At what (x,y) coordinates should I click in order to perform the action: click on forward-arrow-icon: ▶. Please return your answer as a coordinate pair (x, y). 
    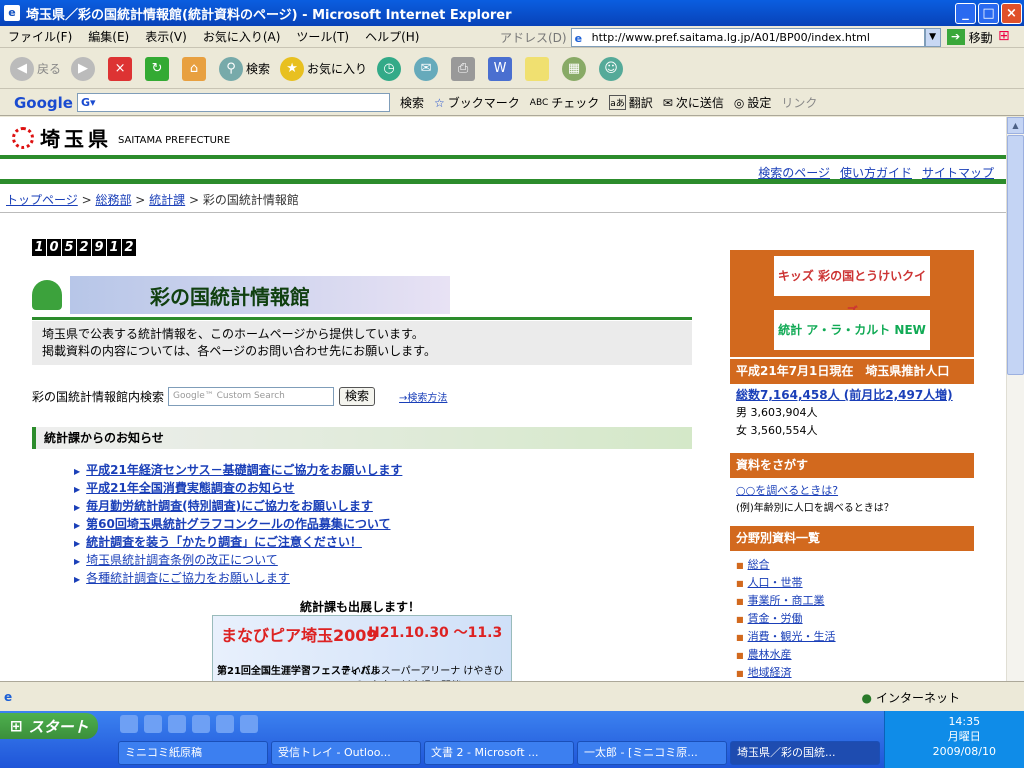
    Looking at the image, I should click on (83, 68).